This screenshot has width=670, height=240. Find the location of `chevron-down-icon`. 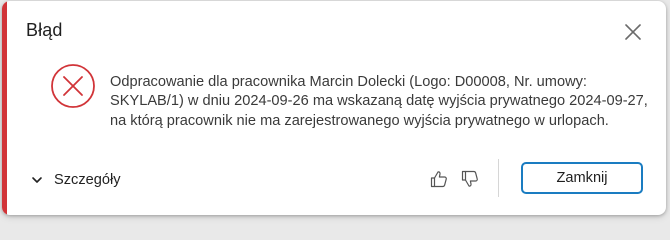

chevron-down-icon is located at coordinates (37, 180).